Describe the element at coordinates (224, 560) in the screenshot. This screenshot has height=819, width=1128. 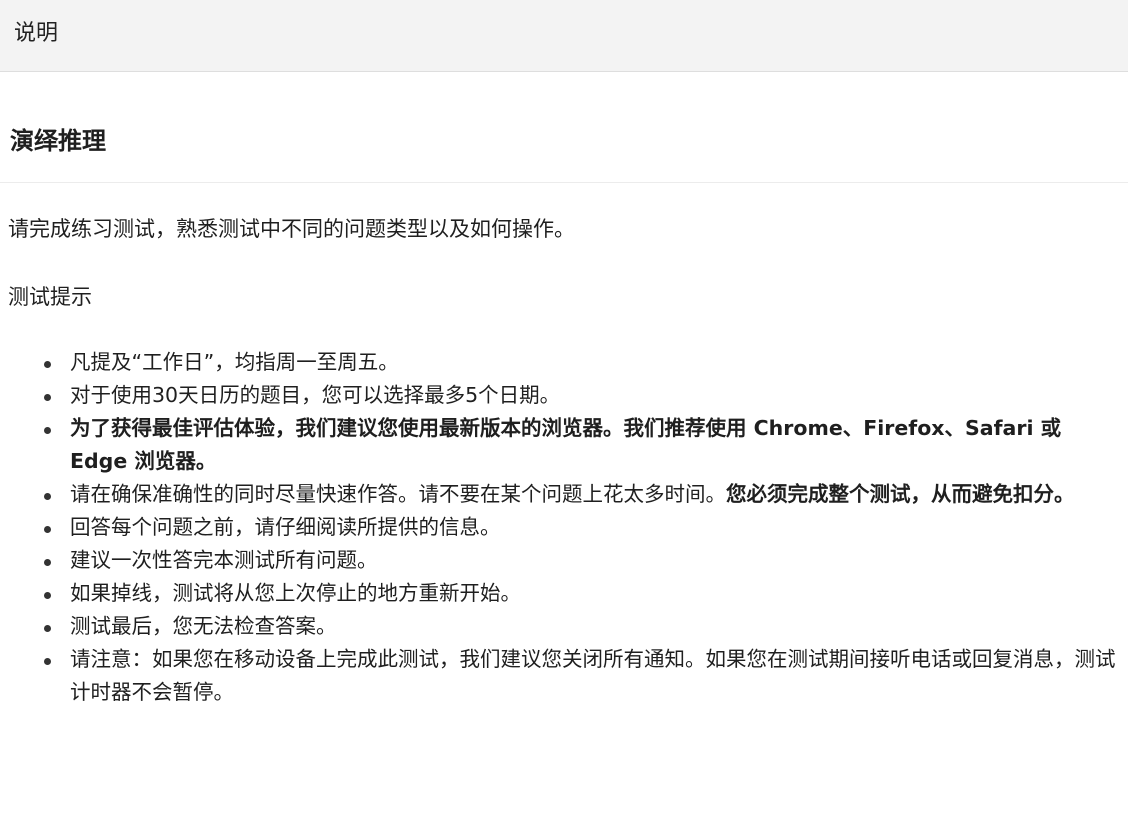
I see `tip-text: 建议一次性答完本测试所有问题。` at that location.